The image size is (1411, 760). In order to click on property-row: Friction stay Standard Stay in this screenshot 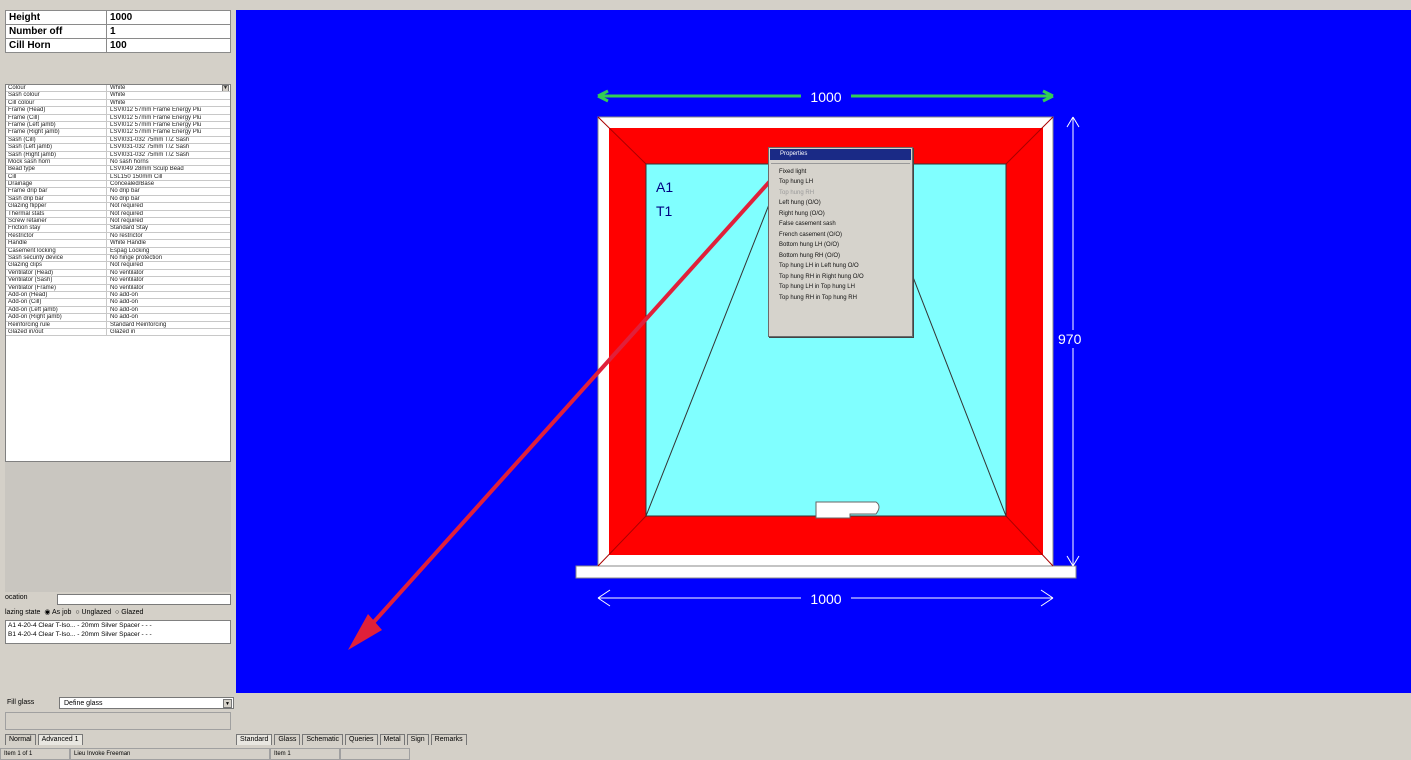, I will do `click(118, 229)`.